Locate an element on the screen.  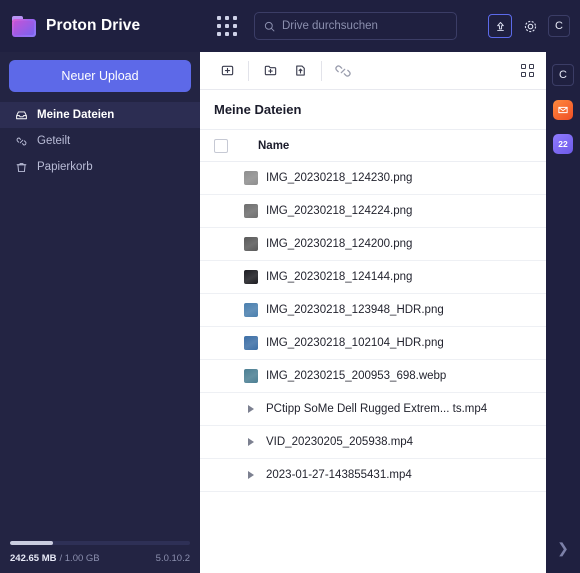
table-row: IMG_20230215_200953_698.webp is located at coordinates (373, 376).